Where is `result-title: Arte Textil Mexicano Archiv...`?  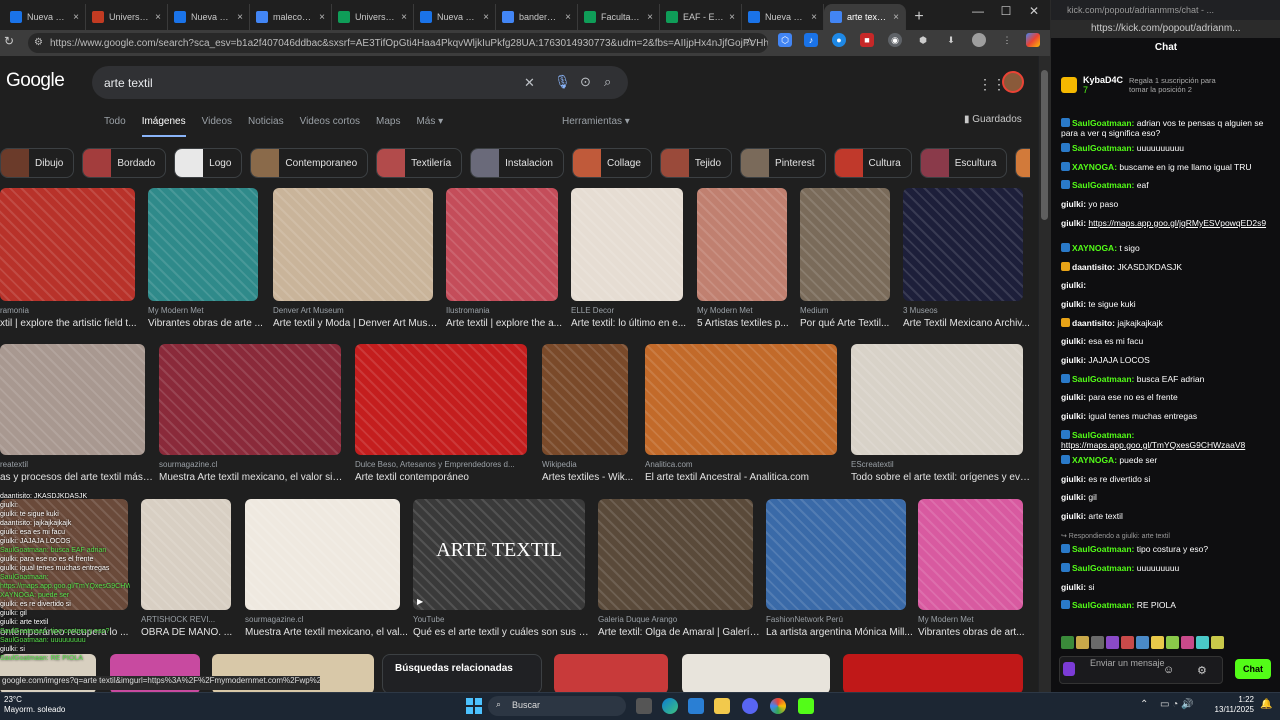
result-title: Arte Textil Mexicano Archiv... is located at coordinates (967, 323).